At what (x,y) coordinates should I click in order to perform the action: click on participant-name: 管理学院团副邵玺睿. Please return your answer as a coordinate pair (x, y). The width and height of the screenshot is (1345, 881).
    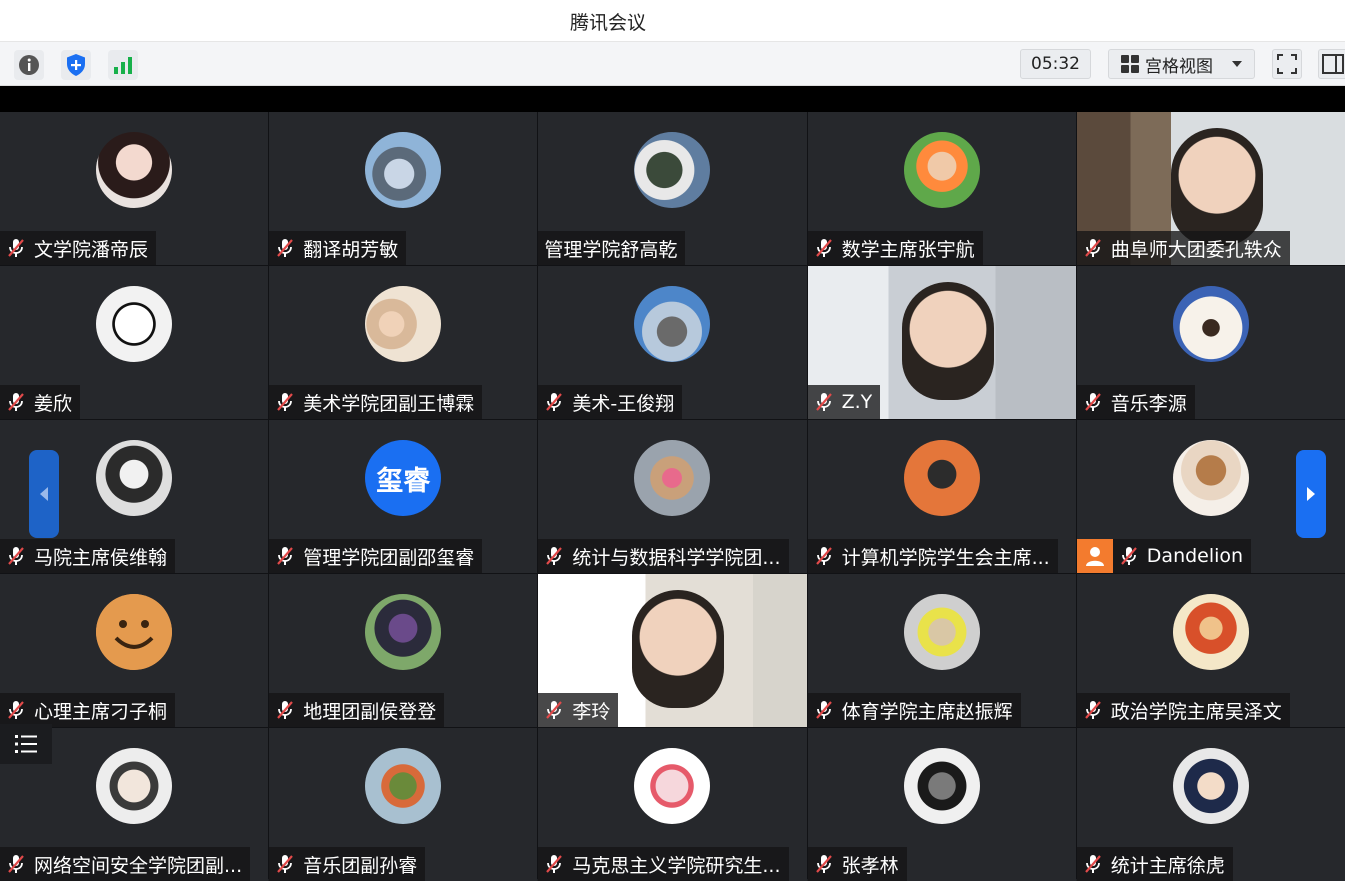
    Looking at the image, I should click on (389, 557).